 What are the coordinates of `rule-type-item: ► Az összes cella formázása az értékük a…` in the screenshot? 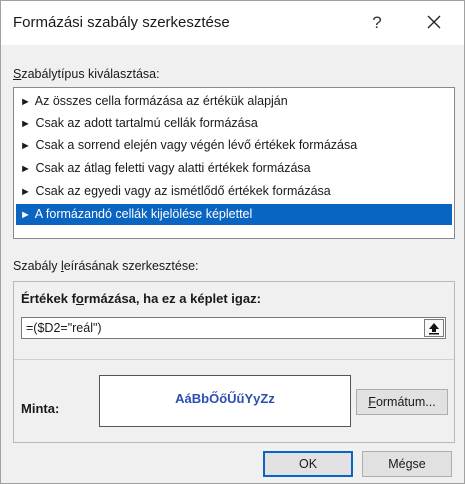 It's located at (234, 101).